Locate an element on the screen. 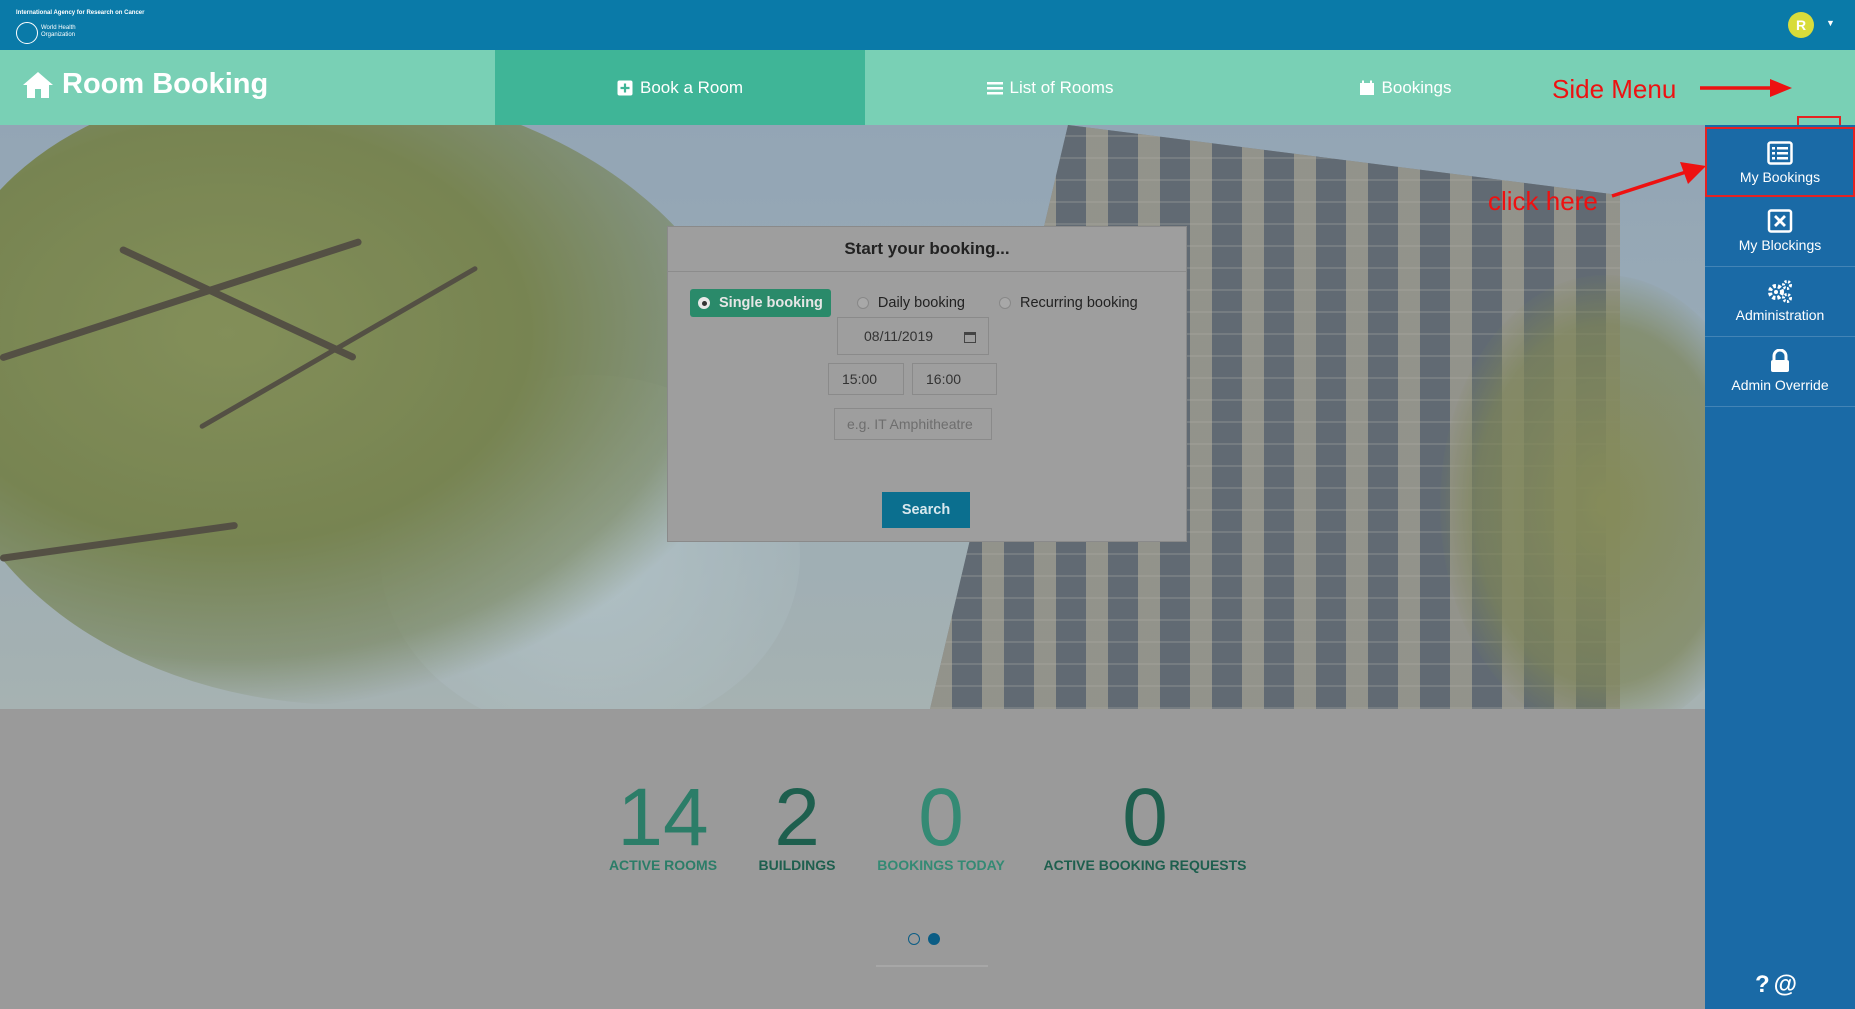 The image size is (1855, 1009). side-menu-administration: Administration is located at coordinates (1780, 302).